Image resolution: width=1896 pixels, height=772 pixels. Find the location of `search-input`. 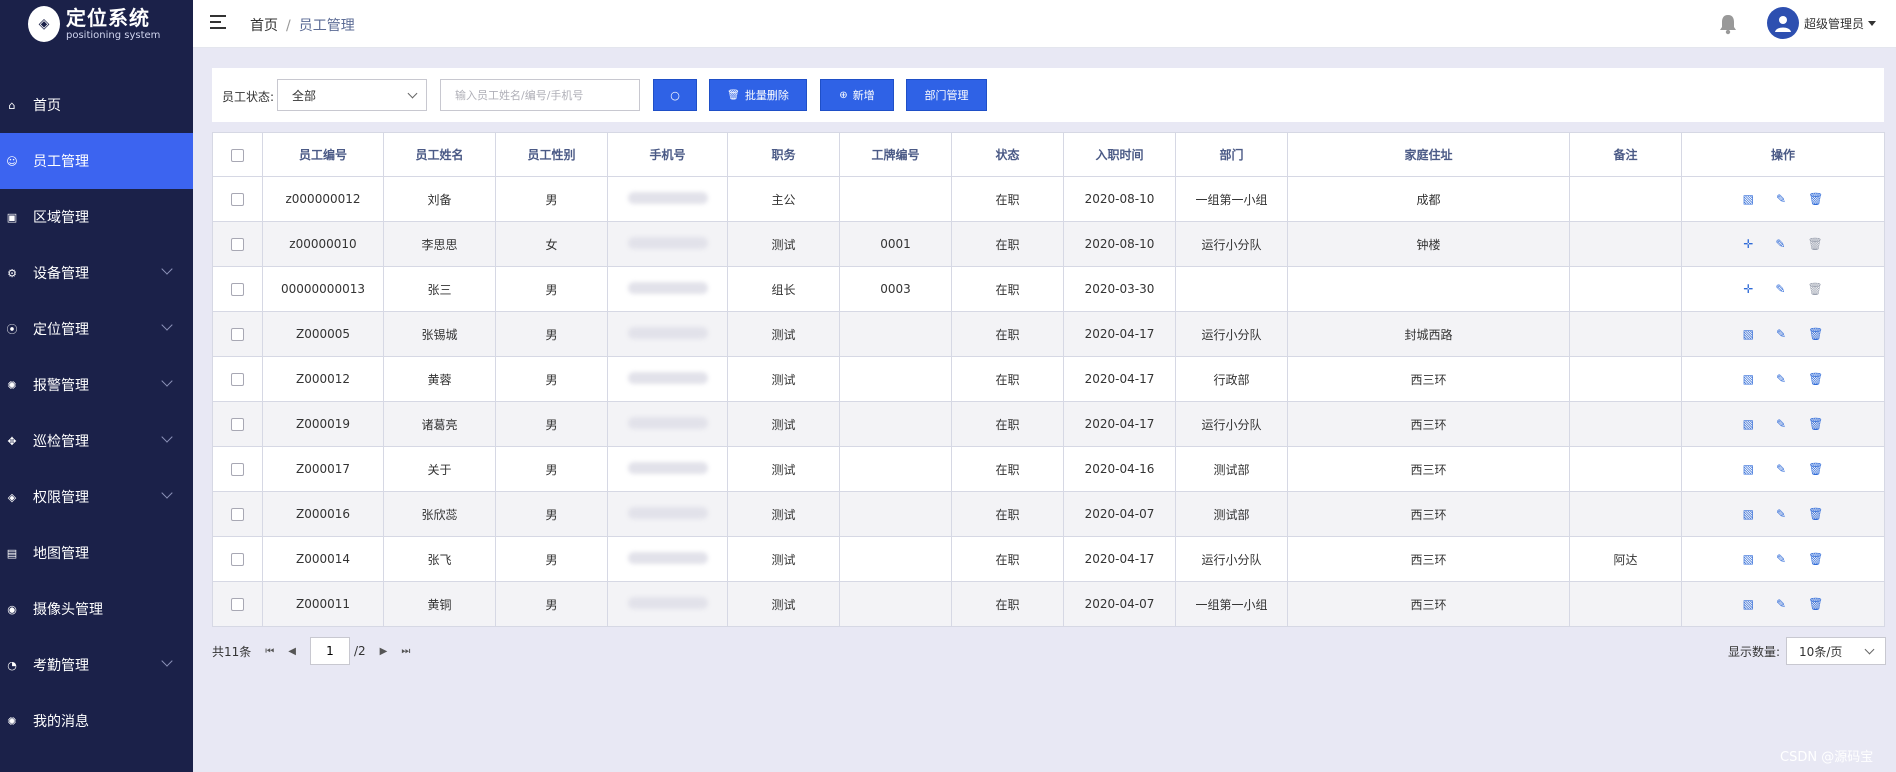

search-input is located at coordinates (540, 95).